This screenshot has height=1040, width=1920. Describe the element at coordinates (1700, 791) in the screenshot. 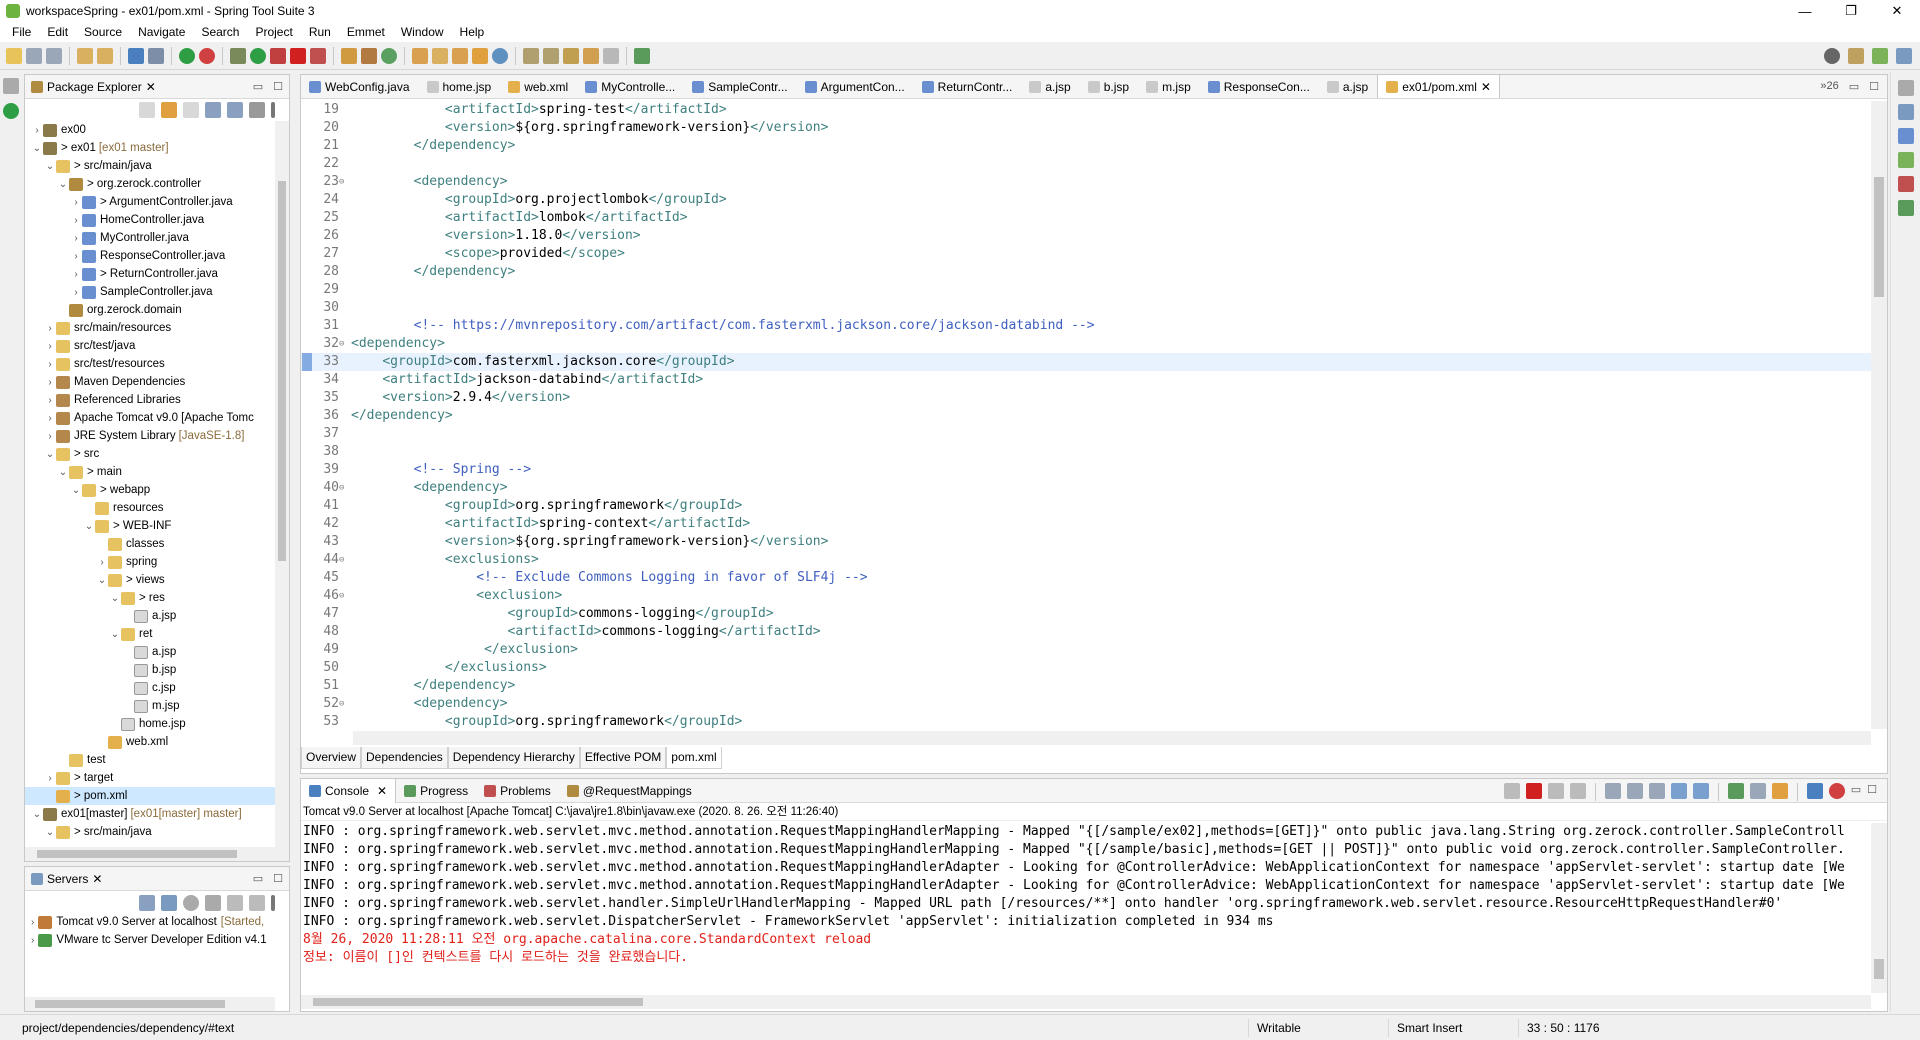

I see `show-on-stderr-icon` at that location.